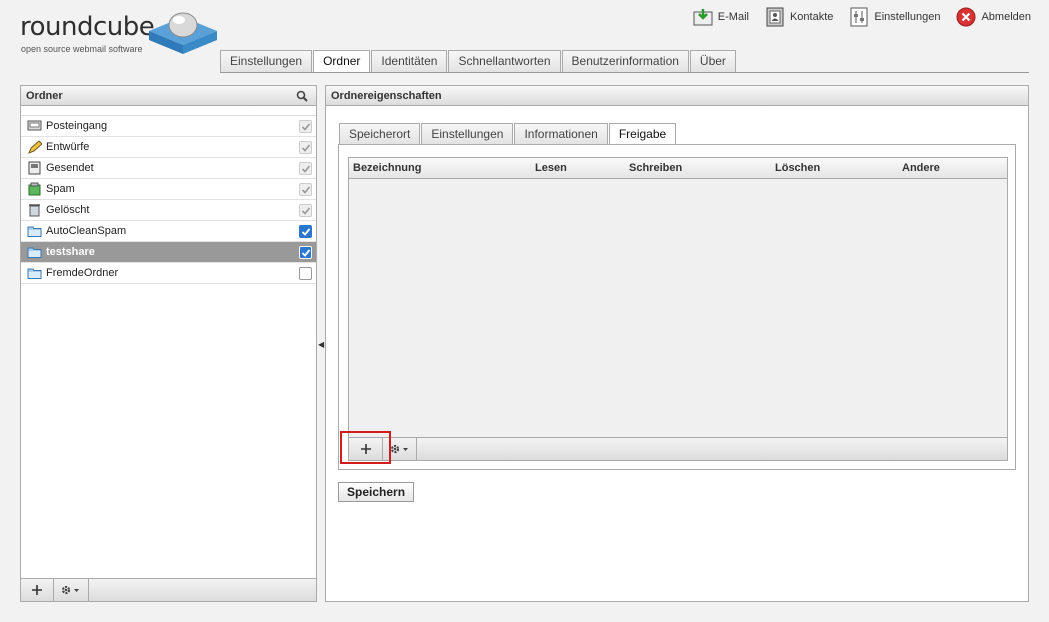 The width and height of the screenshot is (1049, 622). I want to click on tab-freigabe: Freigabe, so click(642, 134).